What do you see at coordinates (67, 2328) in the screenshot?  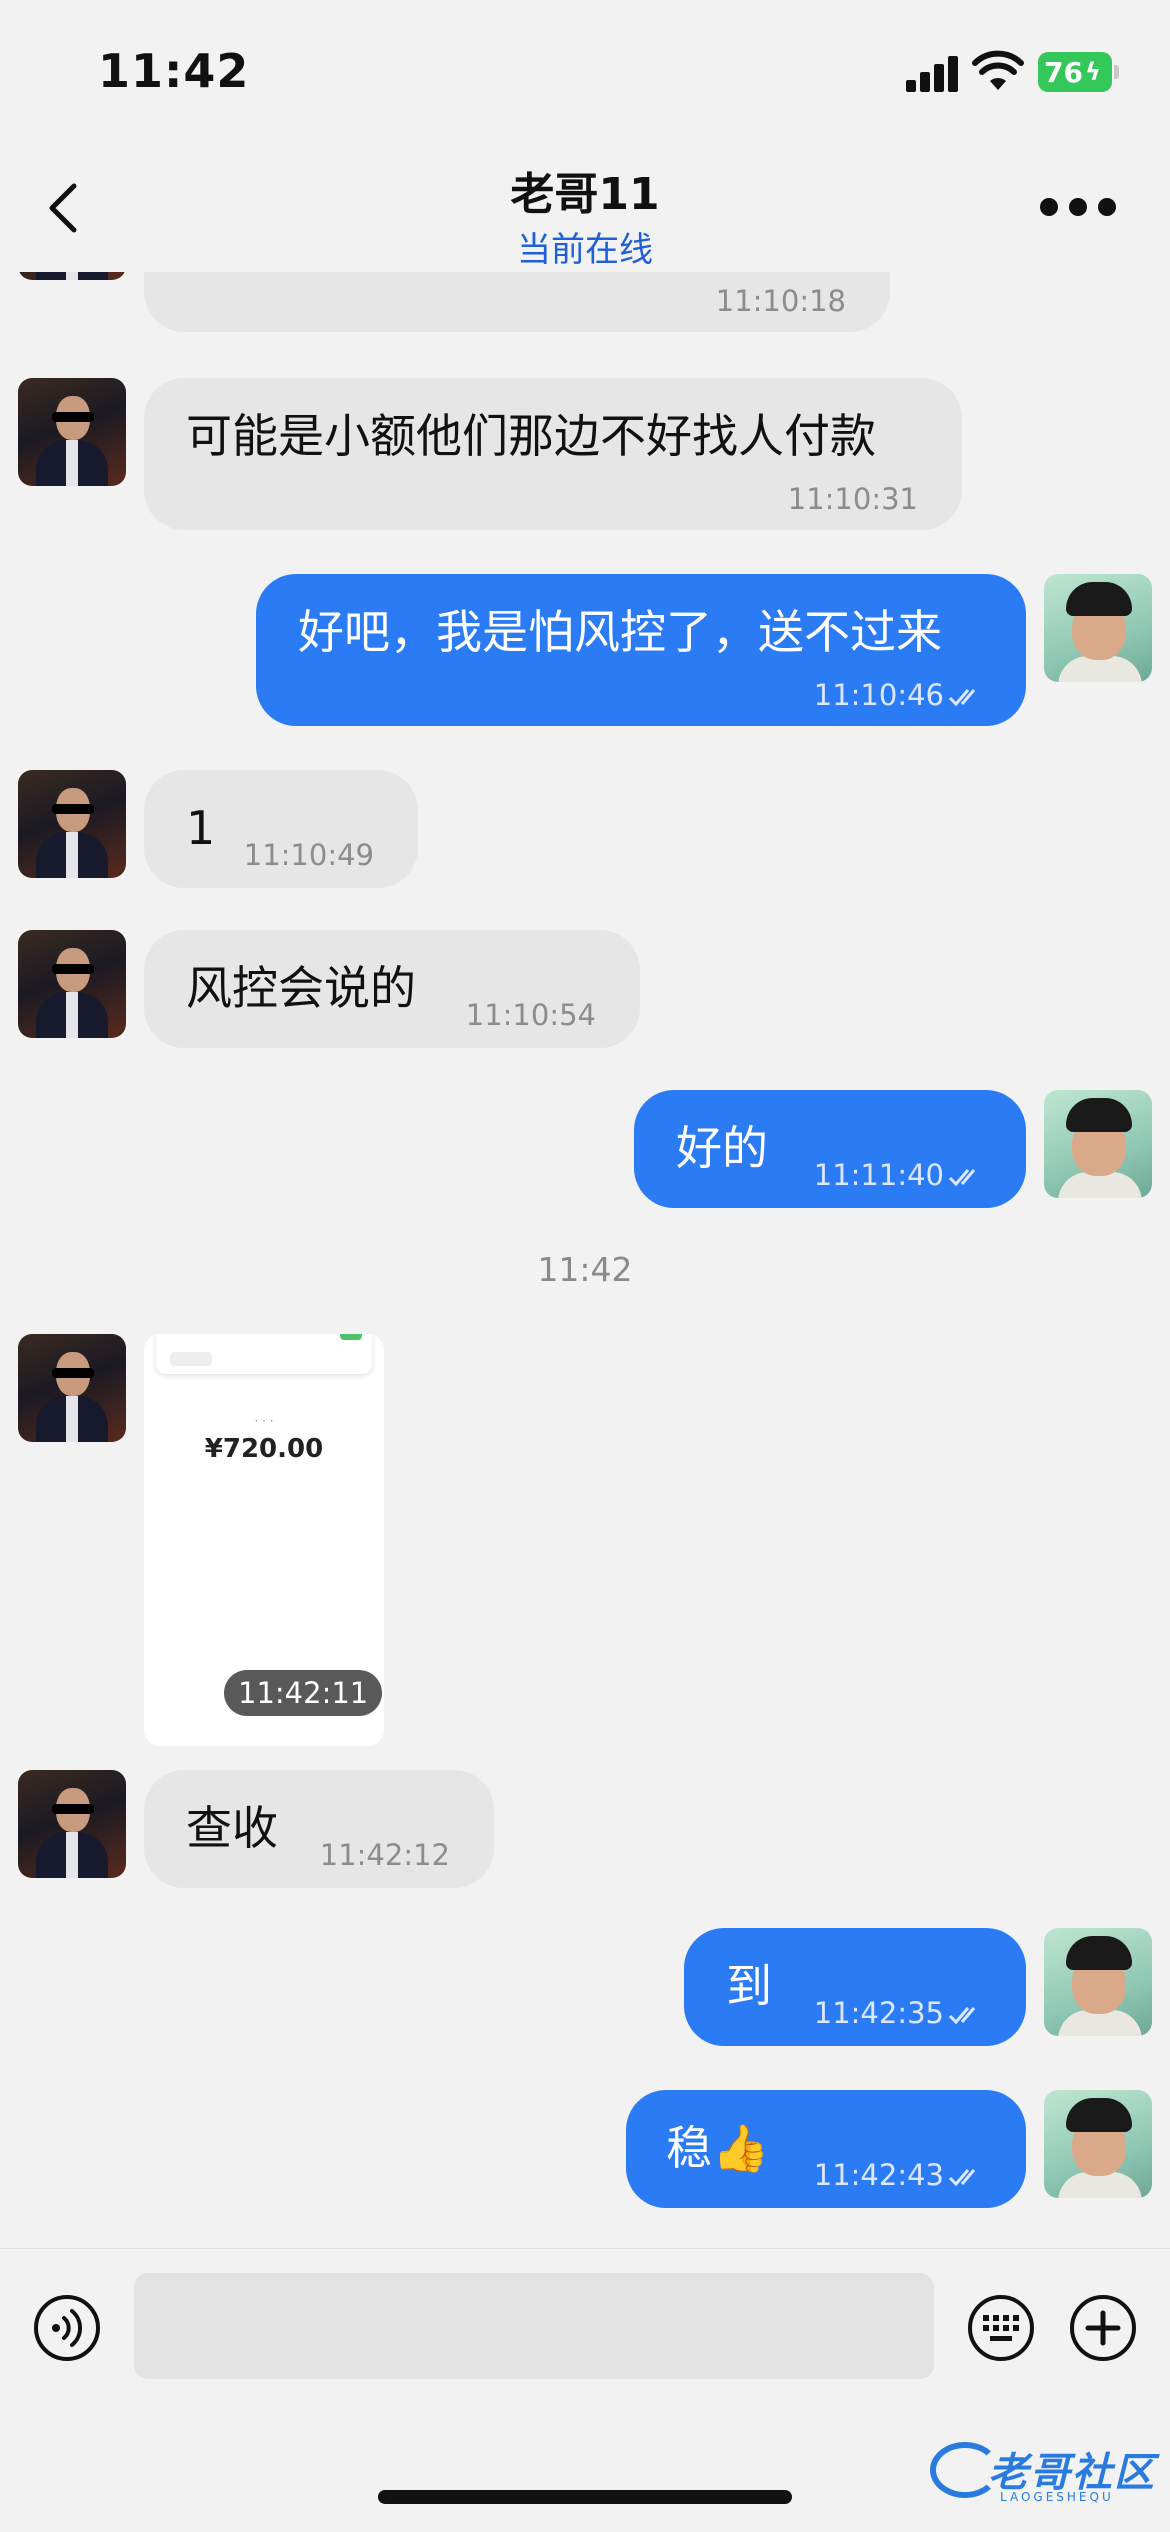 I see `voice-icon` at bounding box center [67, 2328].